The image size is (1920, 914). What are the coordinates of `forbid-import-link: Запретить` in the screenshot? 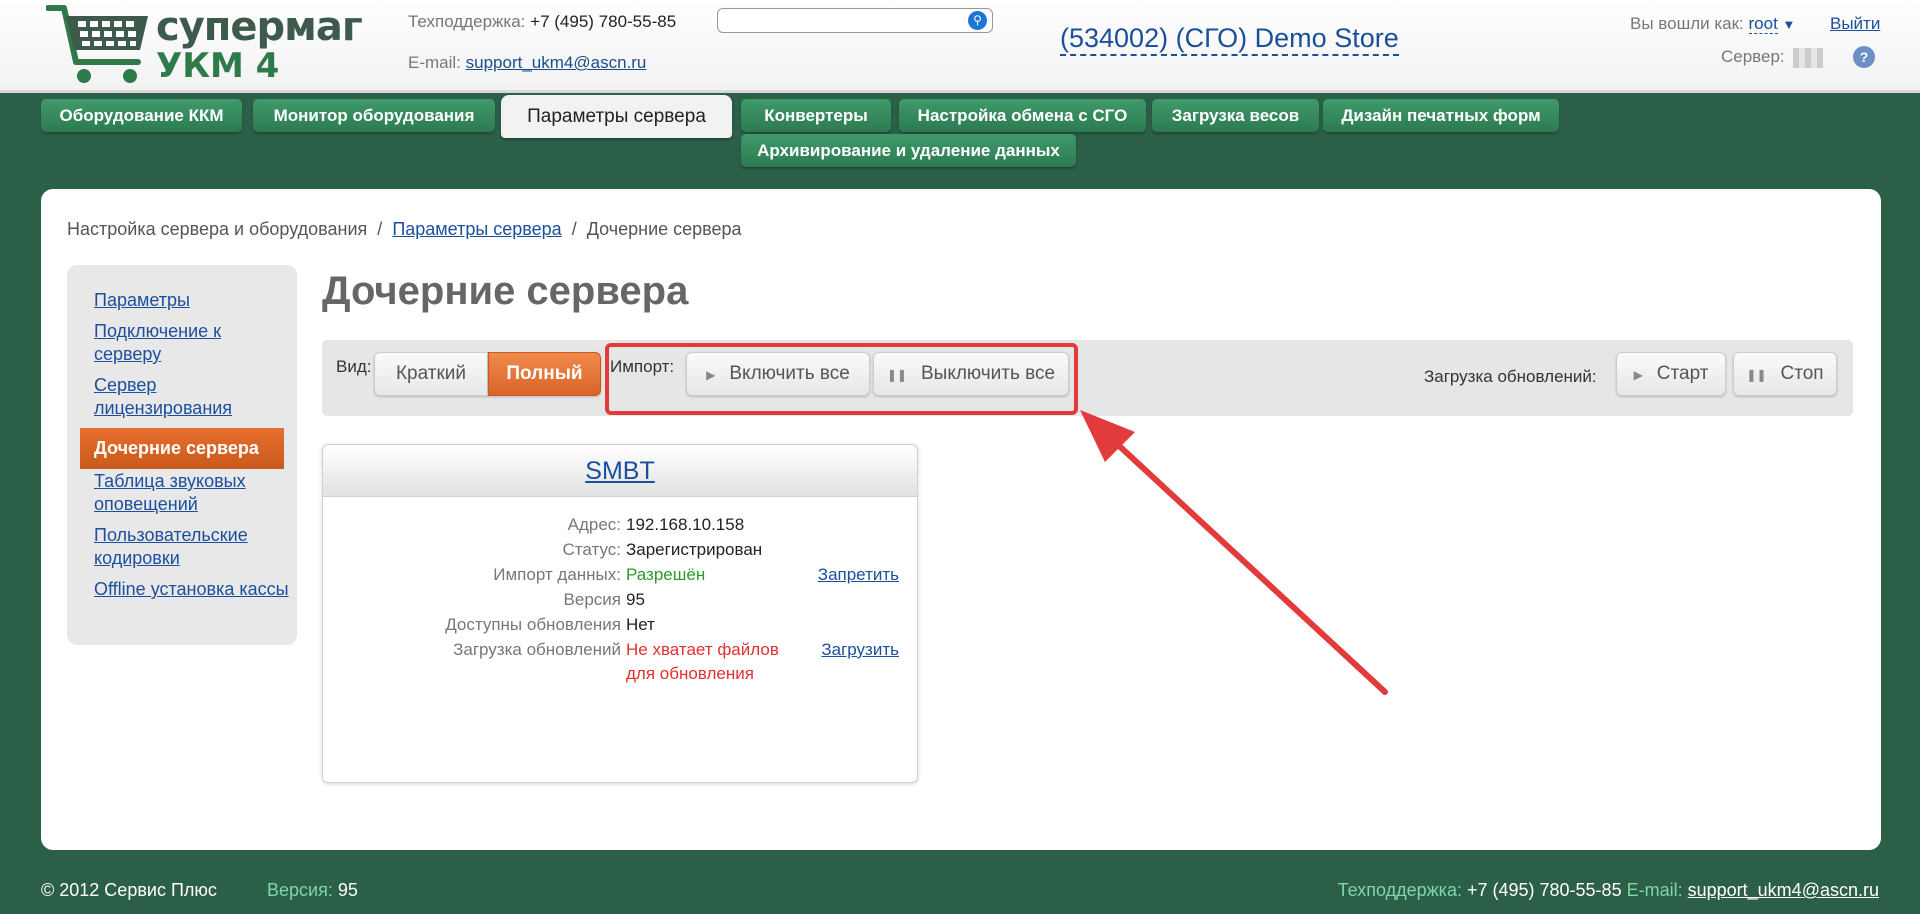 It's located at (858, 575).